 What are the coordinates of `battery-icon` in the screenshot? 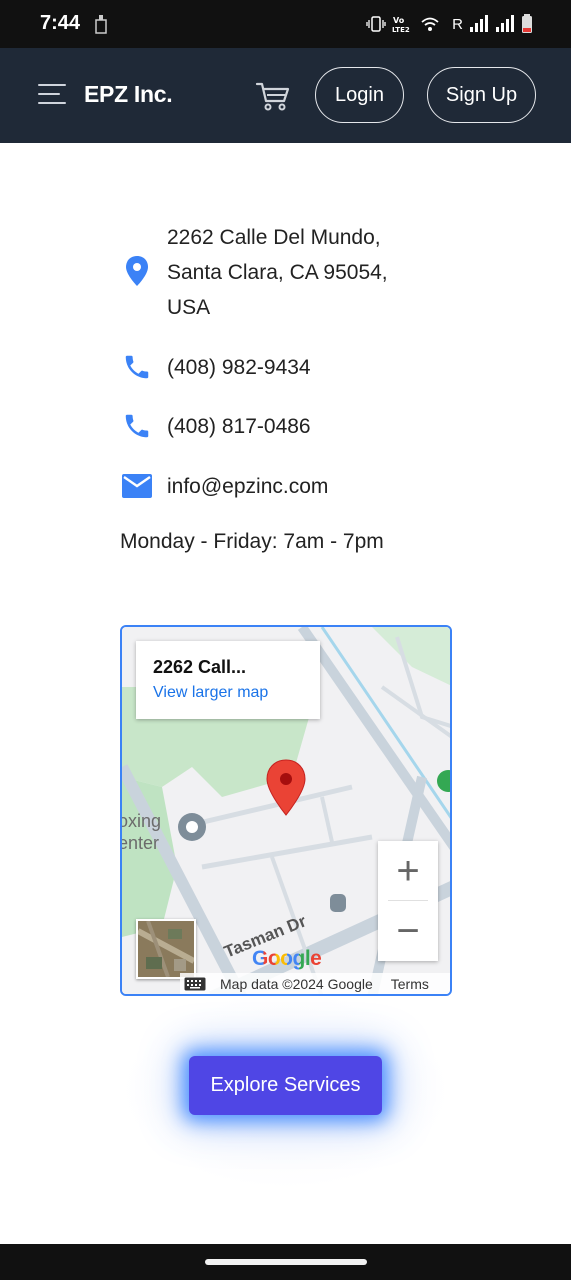 It's located at (527, 23).